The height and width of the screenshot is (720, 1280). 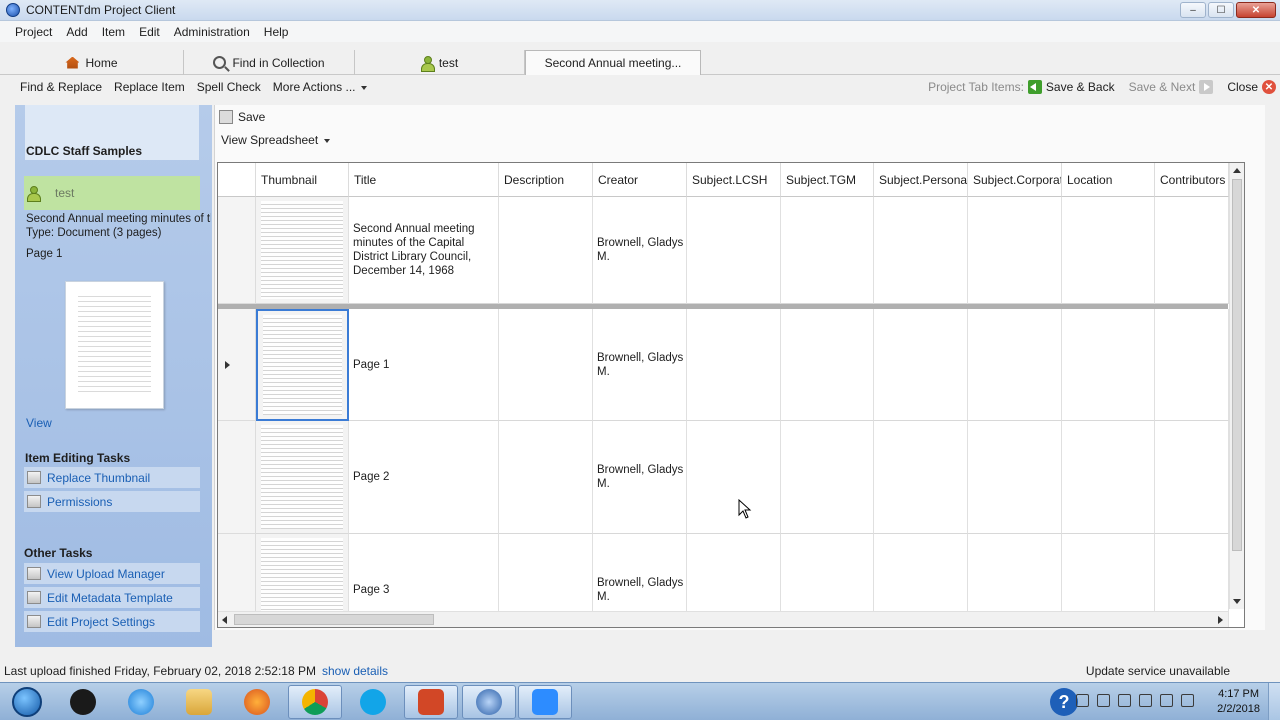 I want to click on taskbar-firefox, so click(x=257, y=702).